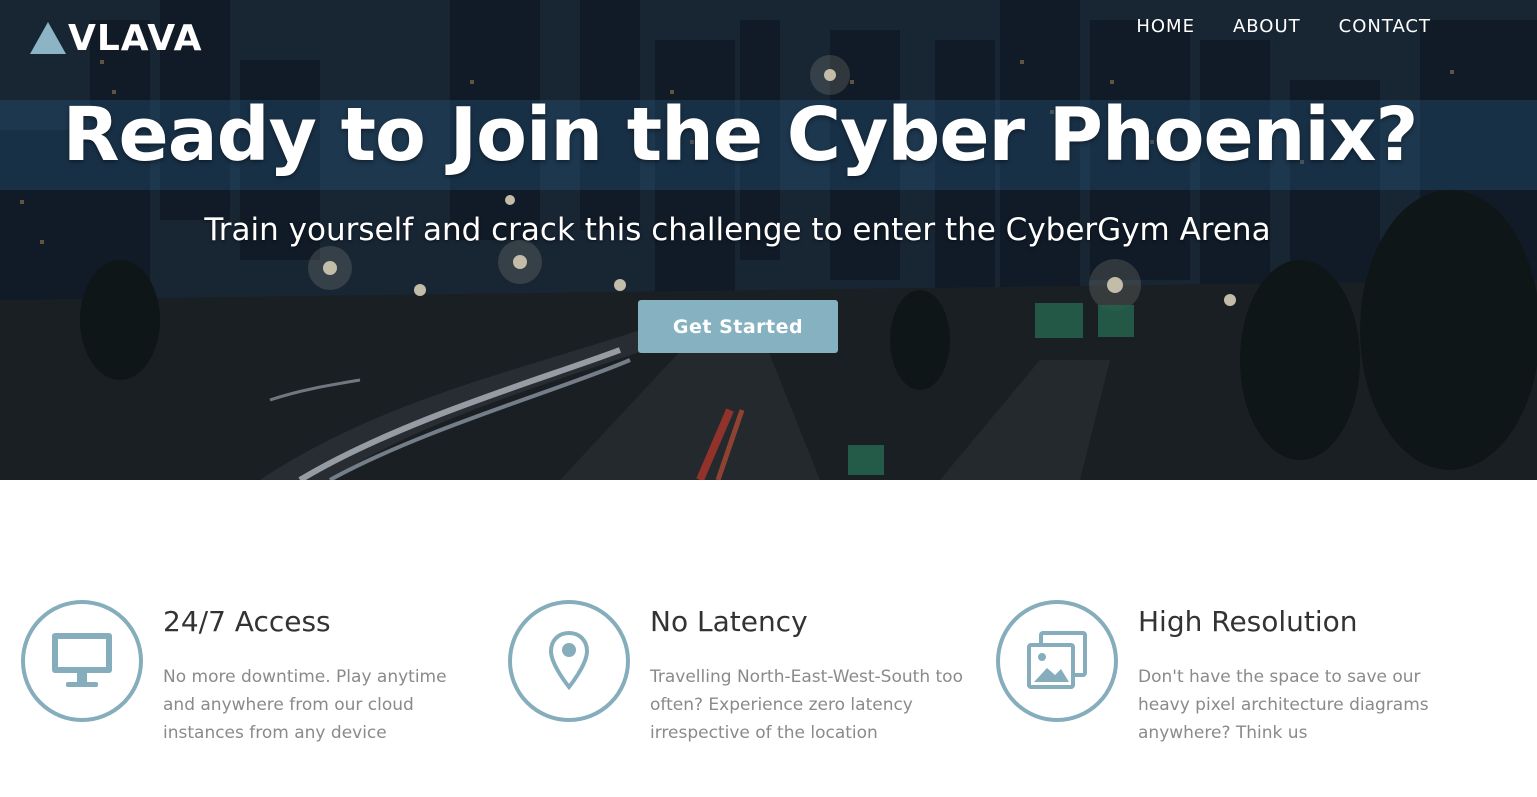 This screenshot has height=797, width=1537. What do you see at coordinates (1165, 27) in the screenshot?
I see `nav-home: HOME` at bounding box center [1165, 27].